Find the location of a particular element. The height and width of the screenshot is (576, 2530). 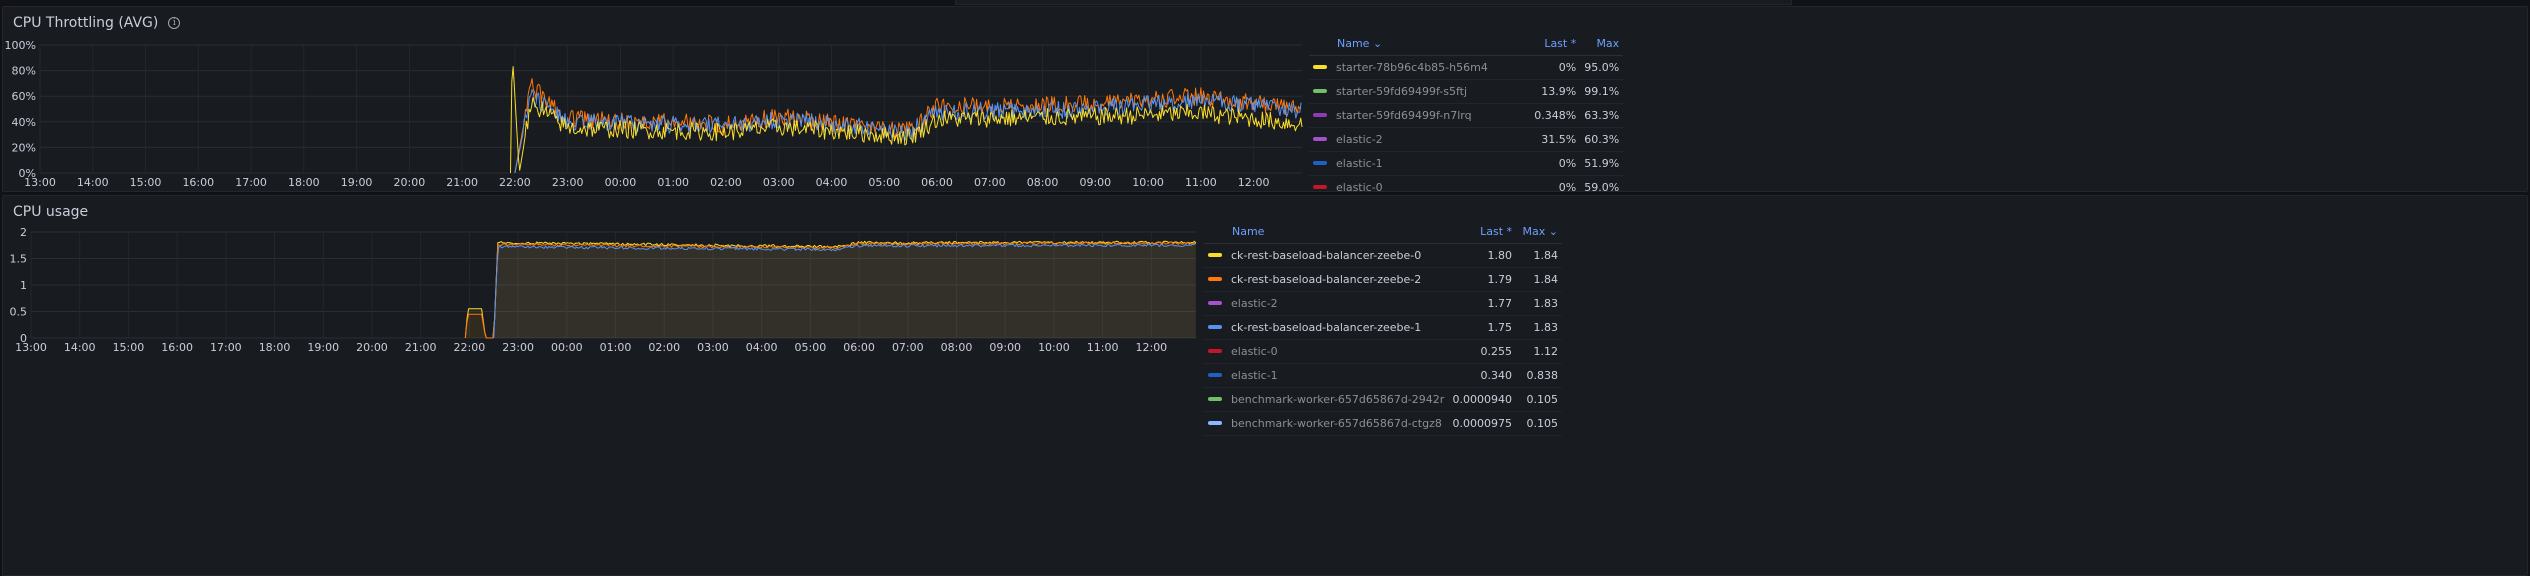

legend-max-value: 1.12 is located at coordinates (1539, 351).